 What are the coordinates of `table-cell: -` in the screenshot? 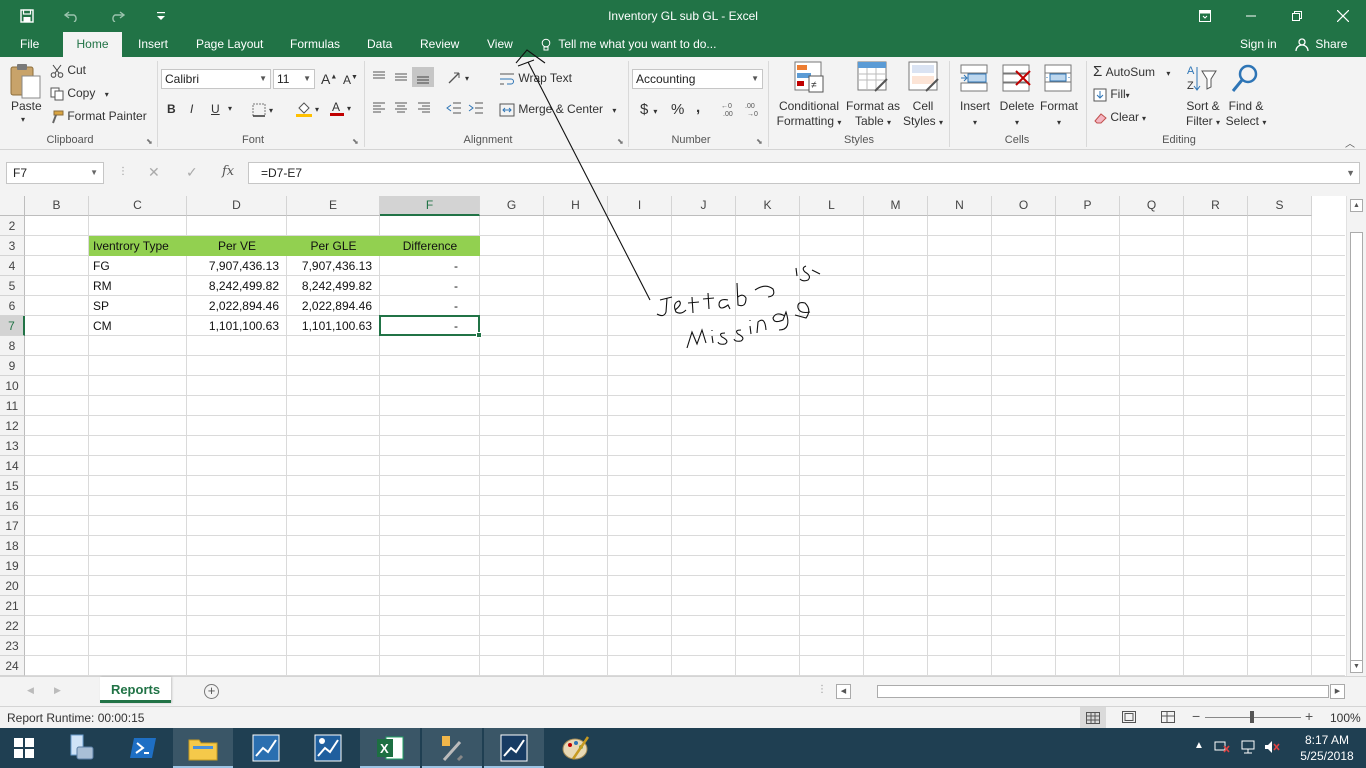 It's located at (430, 306).